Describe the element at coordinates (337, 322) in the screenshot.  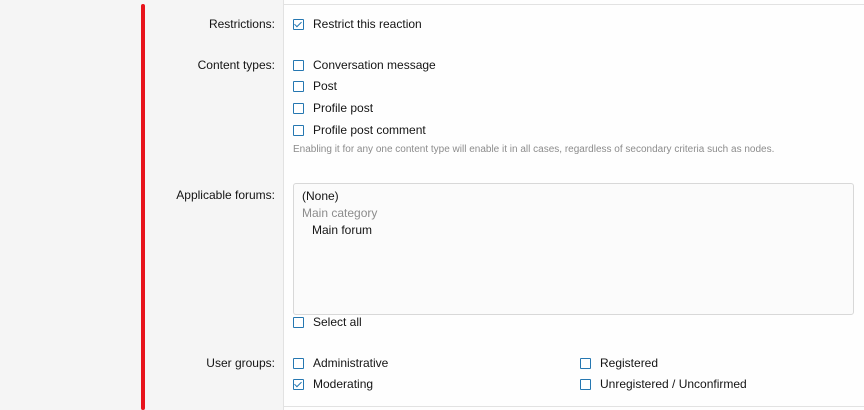
I see `select-all-label: Select all` at that location.